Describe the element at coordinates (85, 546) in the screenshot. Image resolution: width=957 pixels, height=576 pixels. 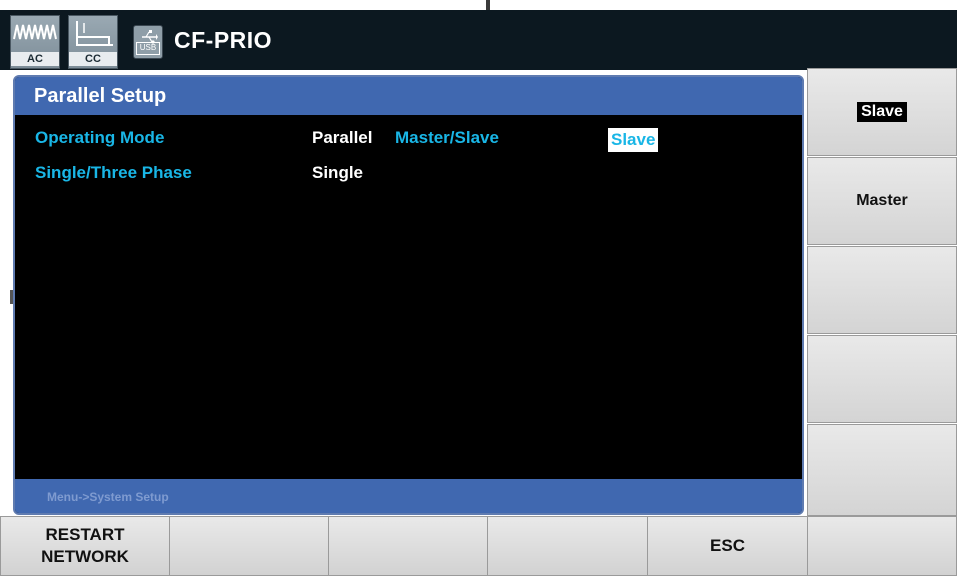
I see `restart-network-button: RESTART NETWORK` at that location.